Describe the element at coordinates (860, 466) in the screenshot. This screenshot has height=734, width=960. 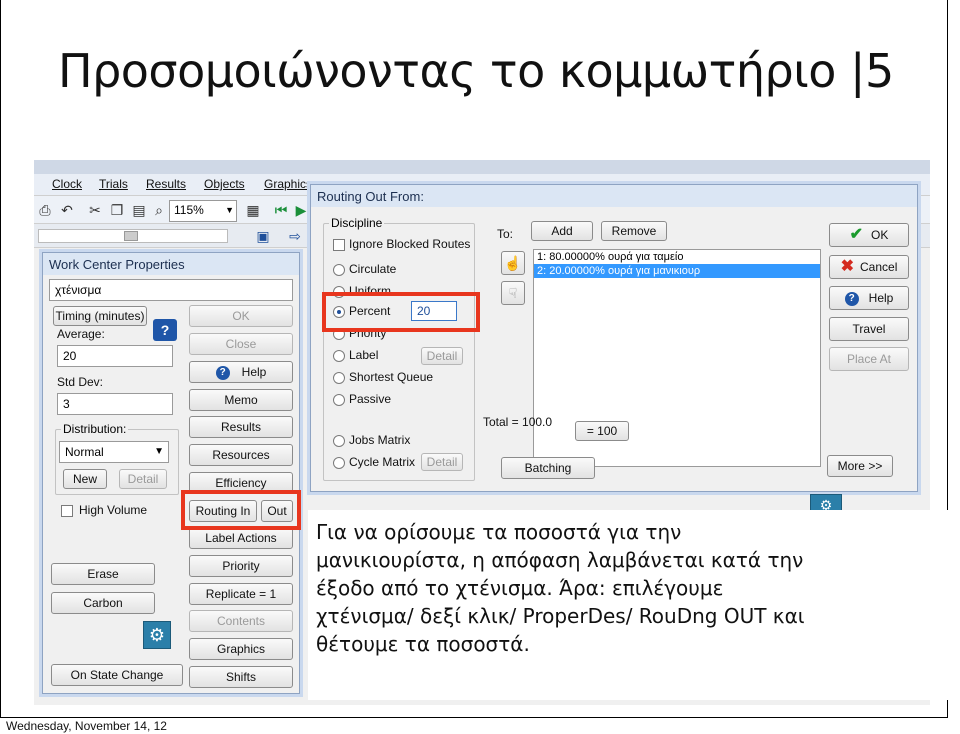
I see `more-button: More >>` at that location.